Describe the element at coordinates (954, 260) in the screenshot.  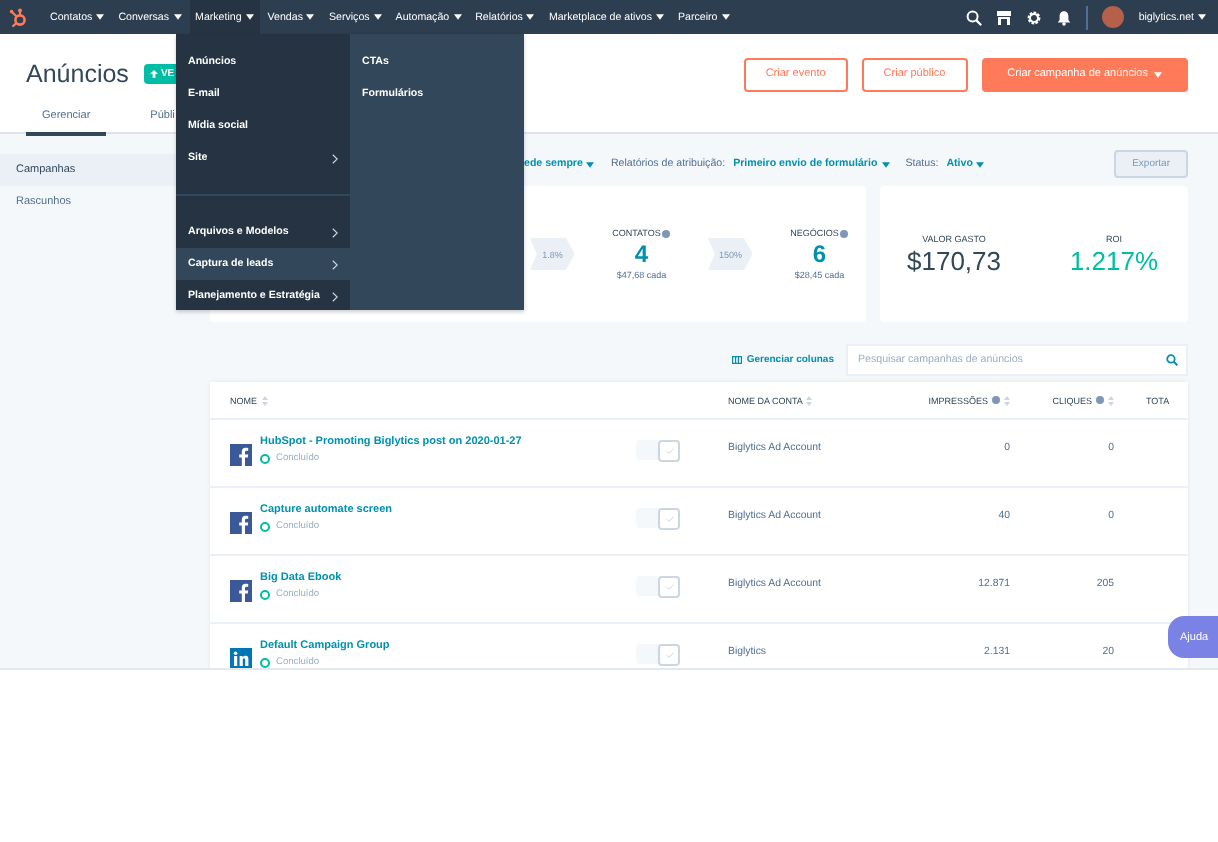
I see `metric-value: $170,73` at that location.